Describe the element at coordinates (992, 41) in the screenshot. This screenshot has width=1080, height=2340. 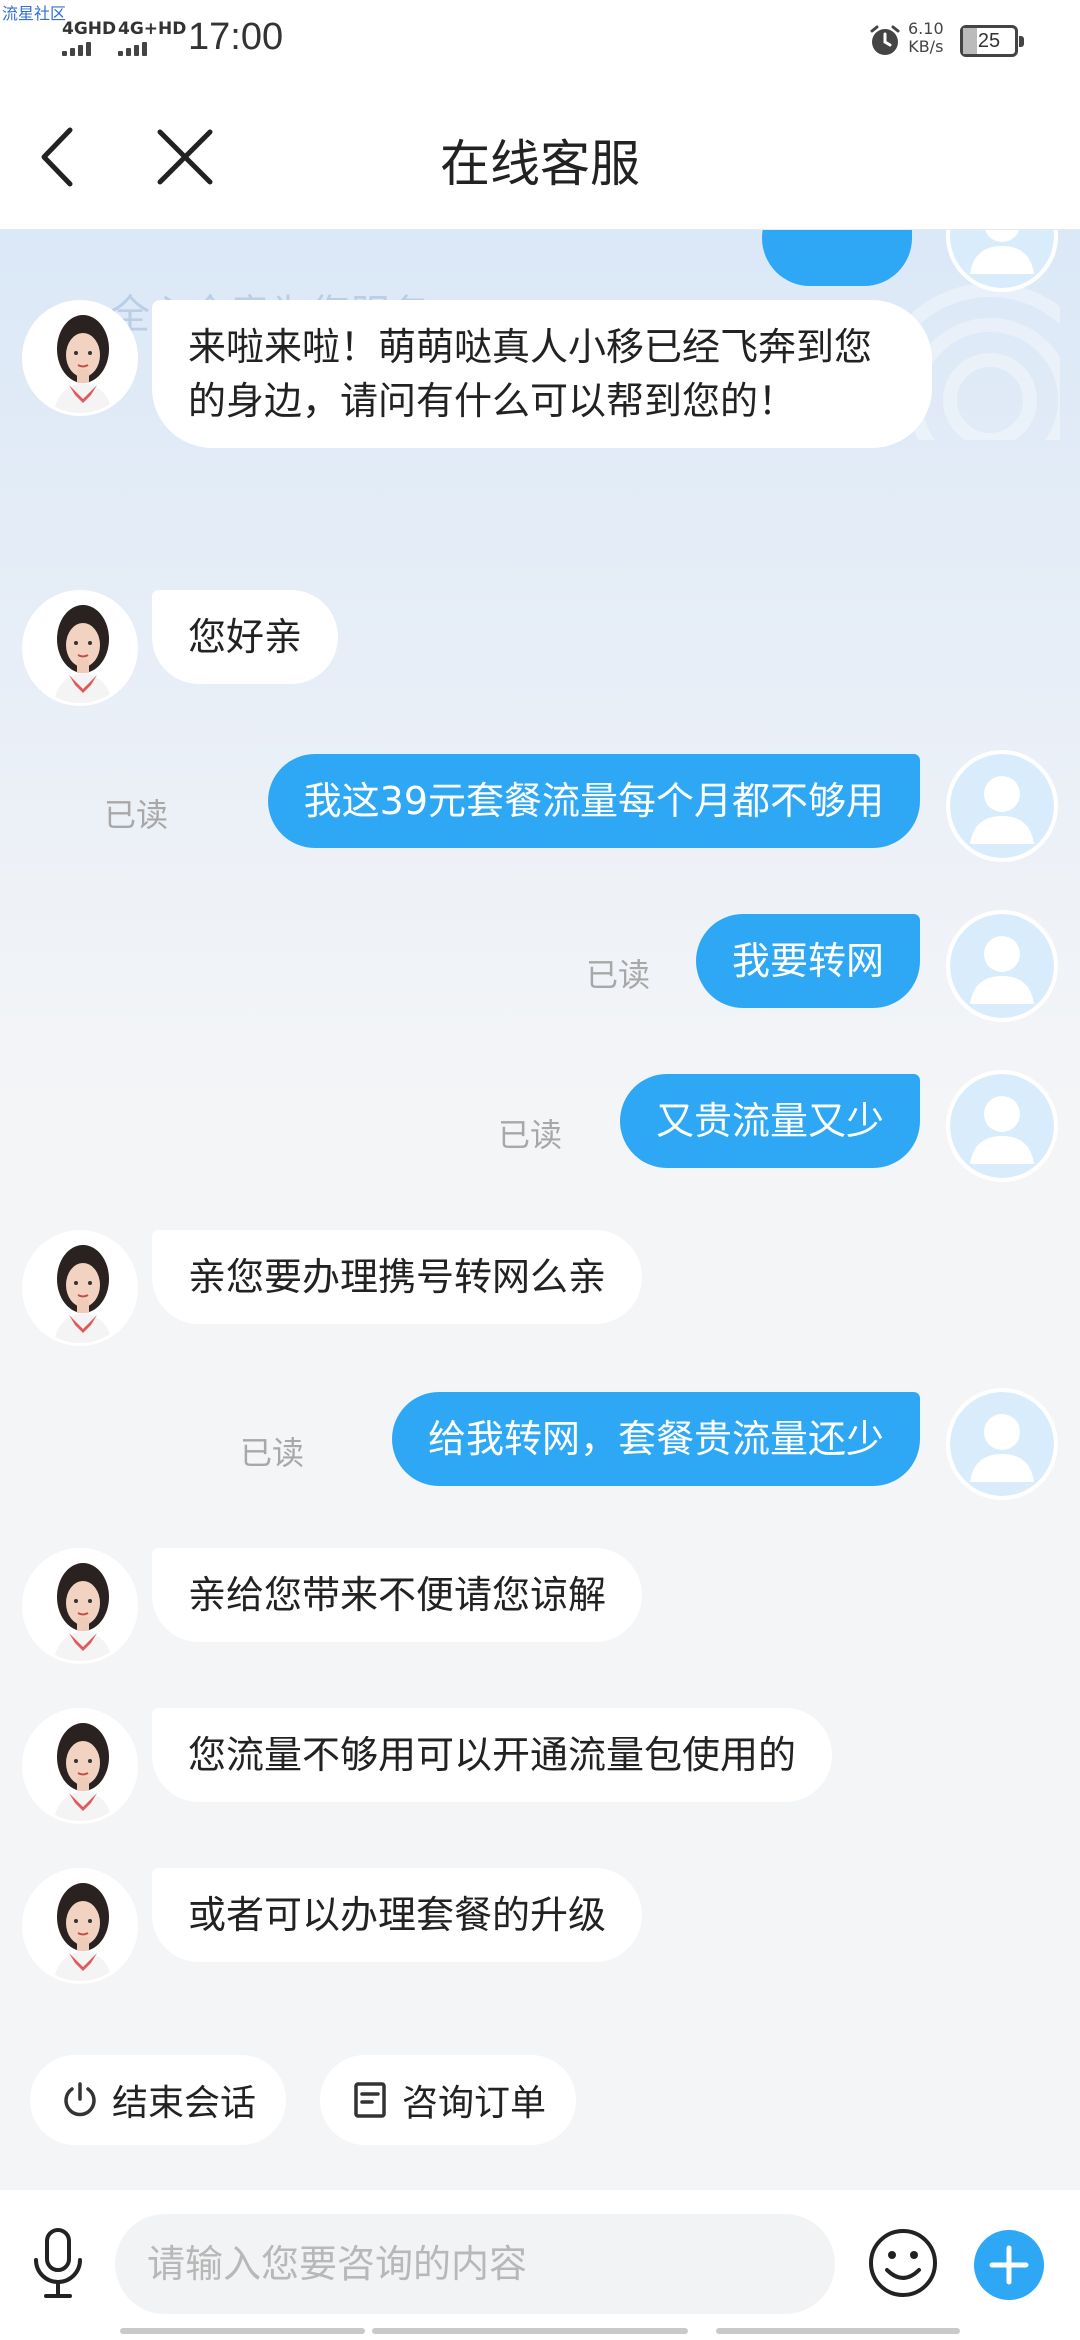
I see `battery-indicator: 25` at that location.